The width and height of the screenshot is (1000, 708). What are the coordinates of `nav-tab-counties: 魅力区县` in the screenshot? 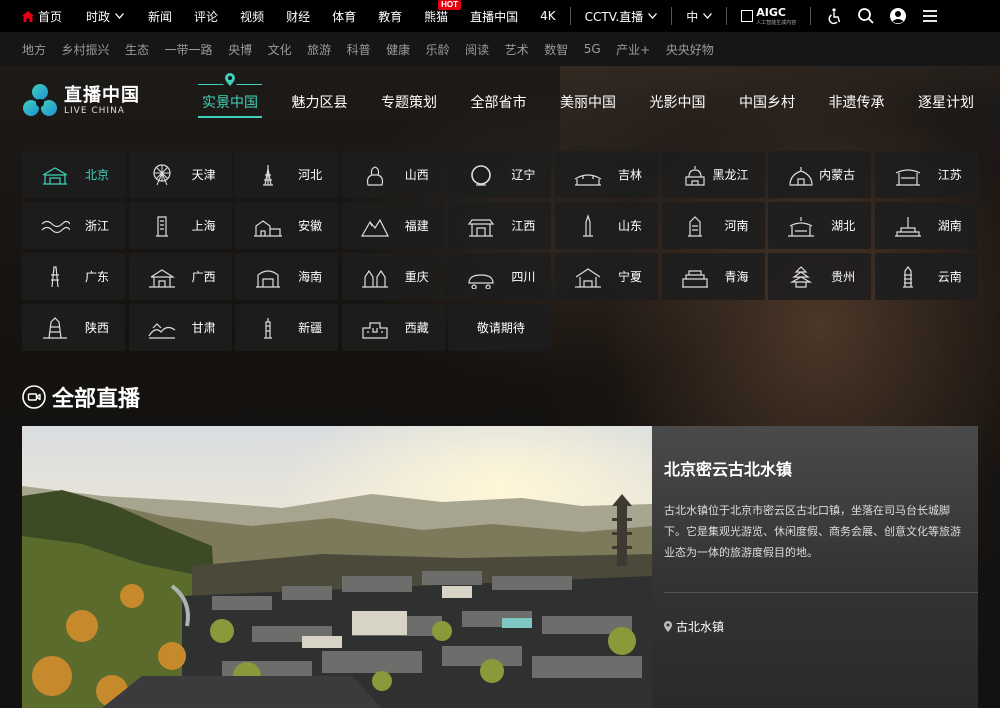 It's located at (320, 104).